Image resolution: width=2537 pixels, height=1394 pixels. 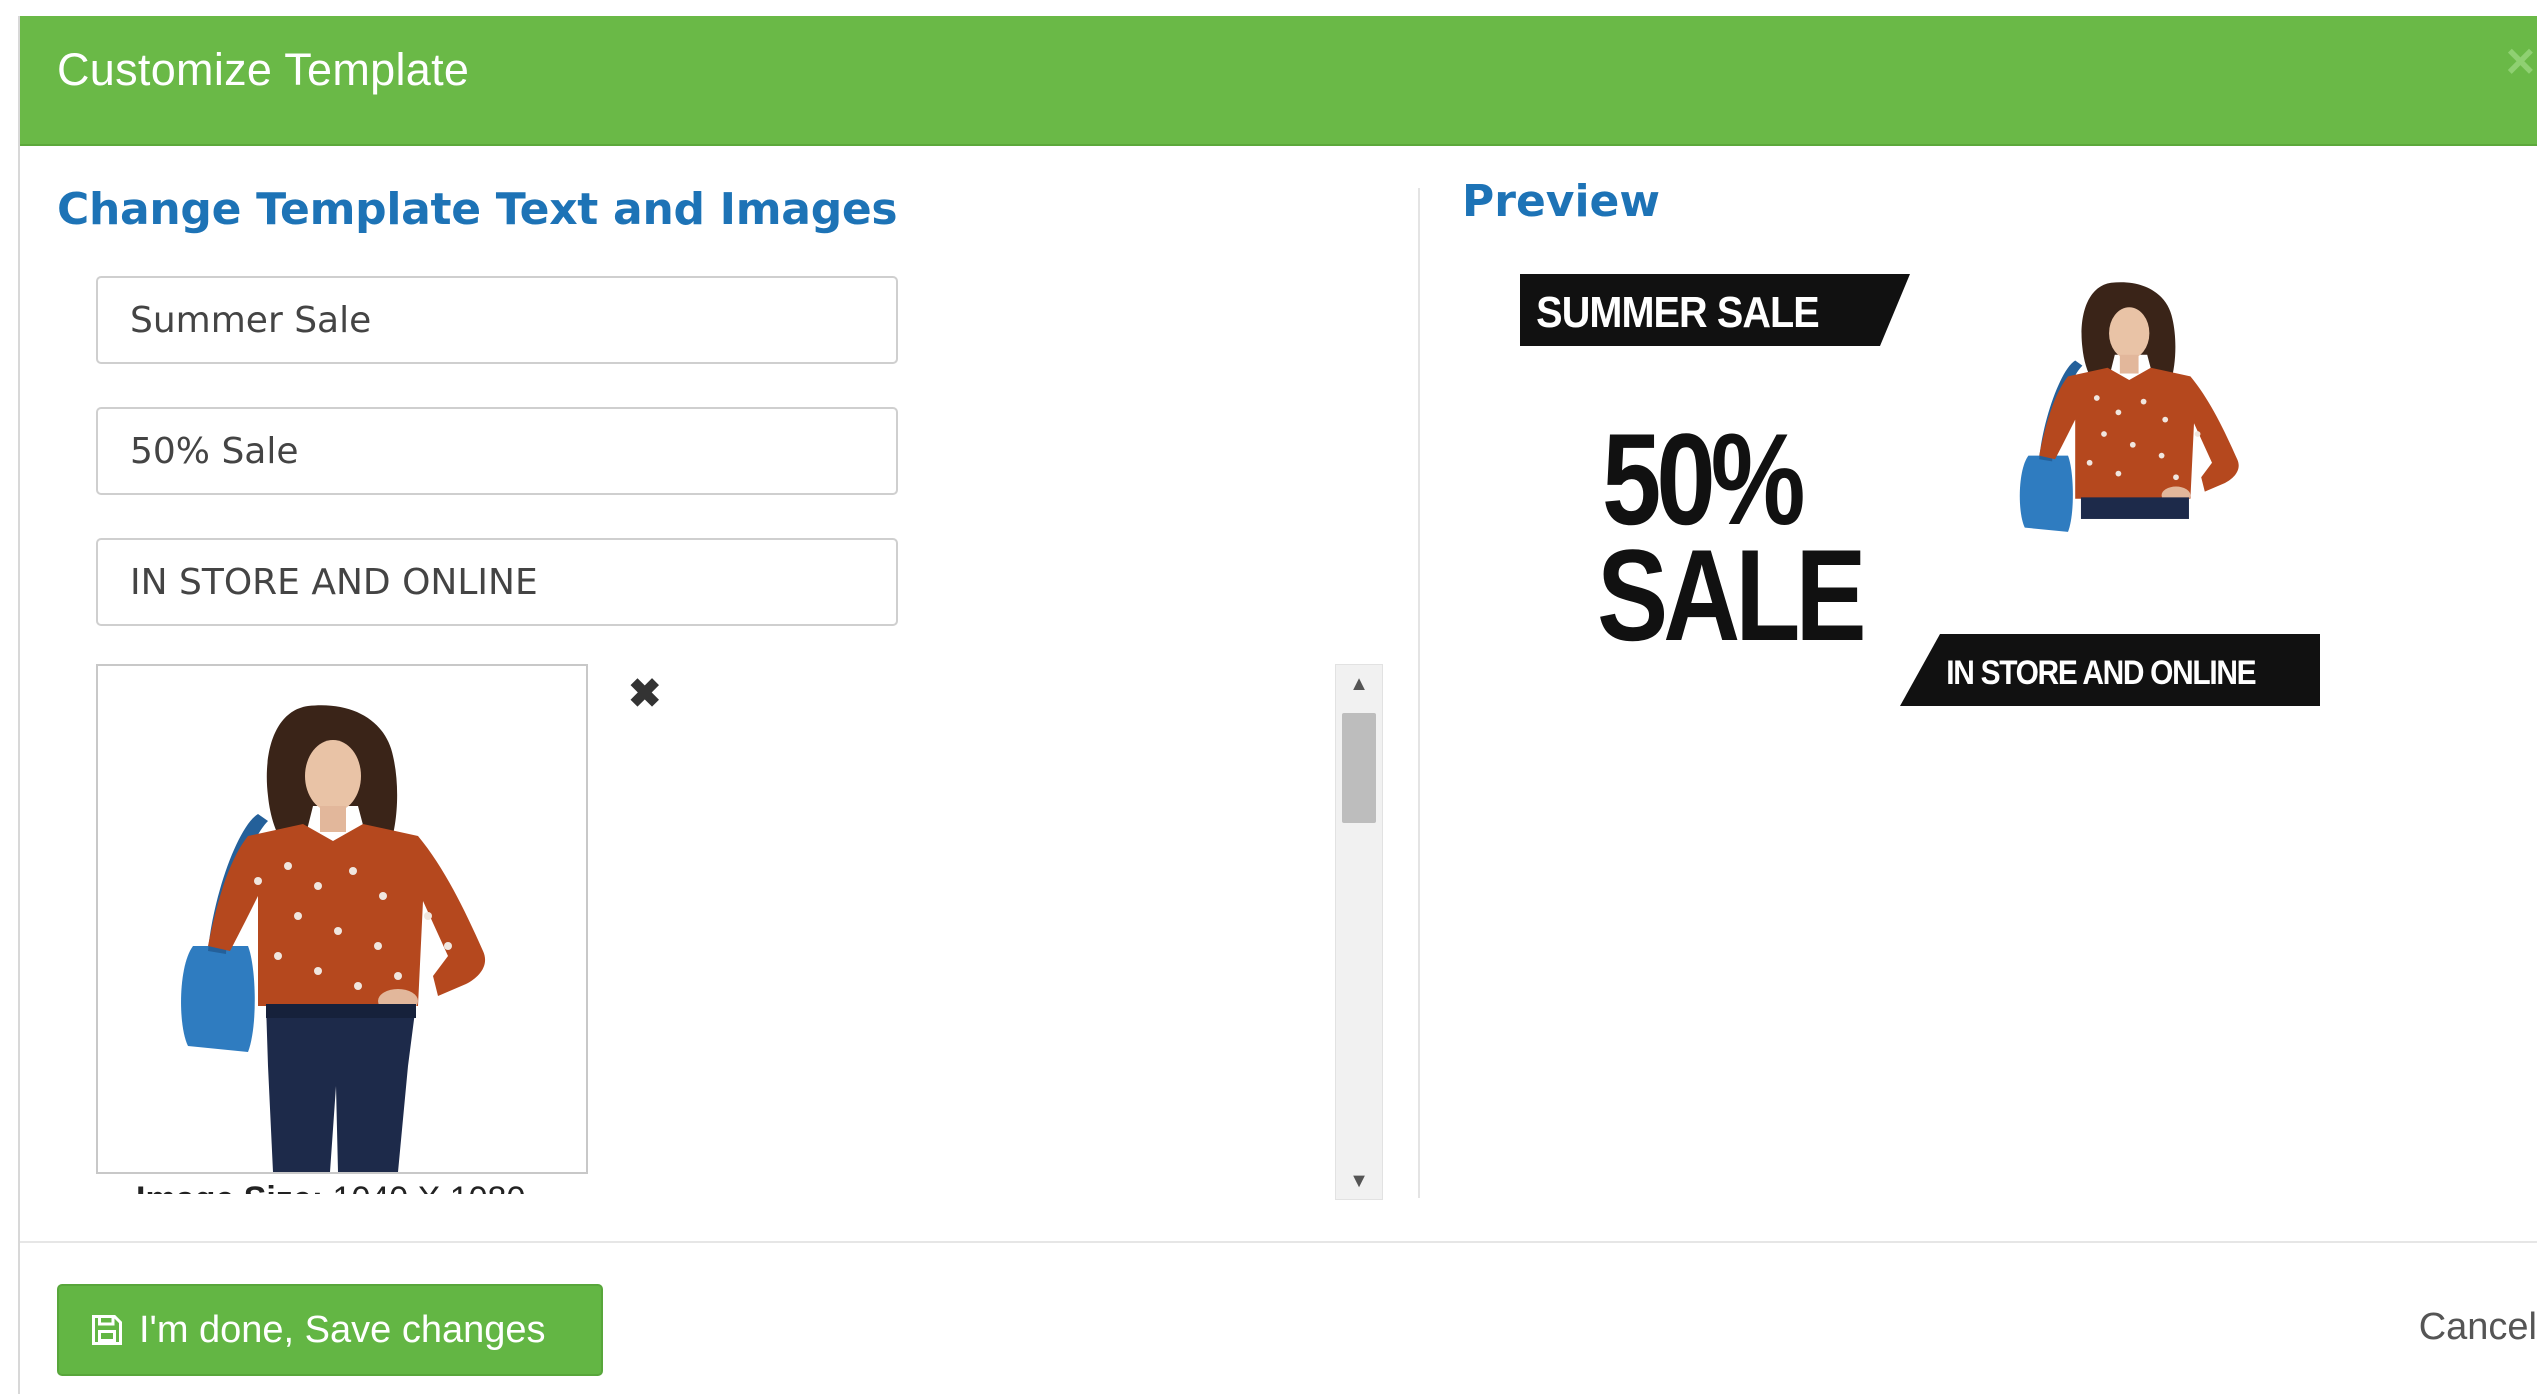 I want to click on scroll-thumb, so click(x=1359, y=768).